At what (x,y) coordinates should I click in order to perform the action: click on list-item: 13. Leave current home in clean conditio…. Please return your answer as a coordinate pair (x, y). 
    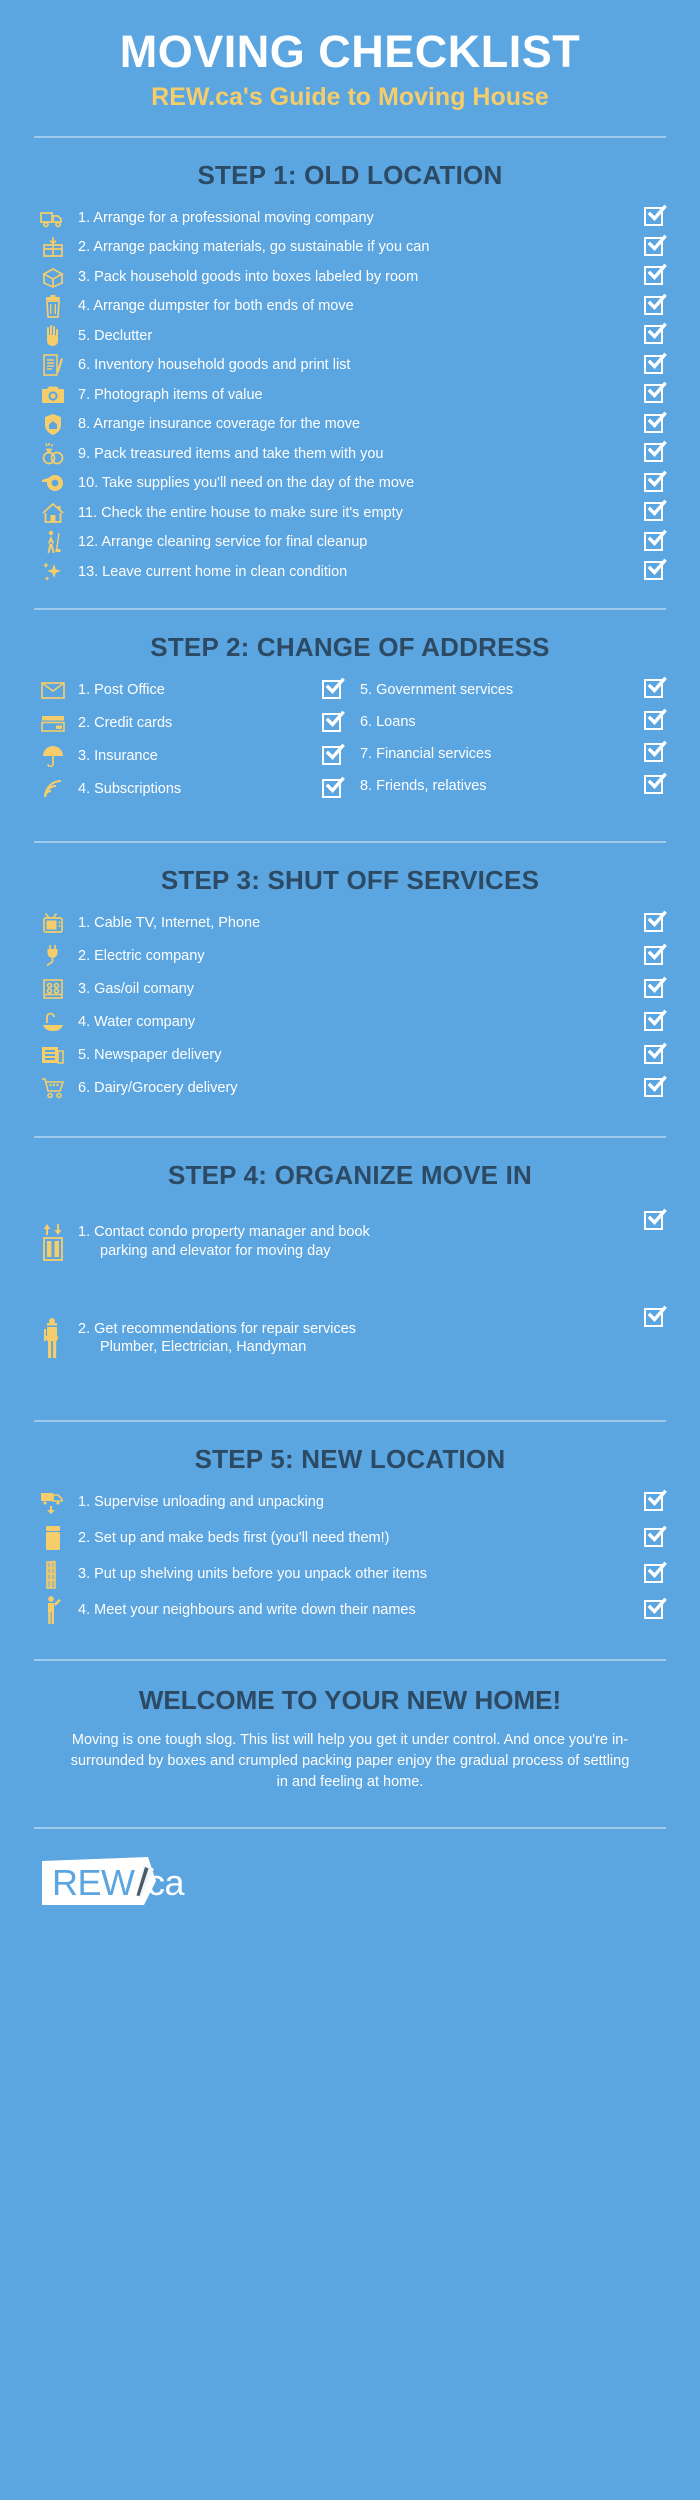
    Looking at the image, I should click on (354, 571).